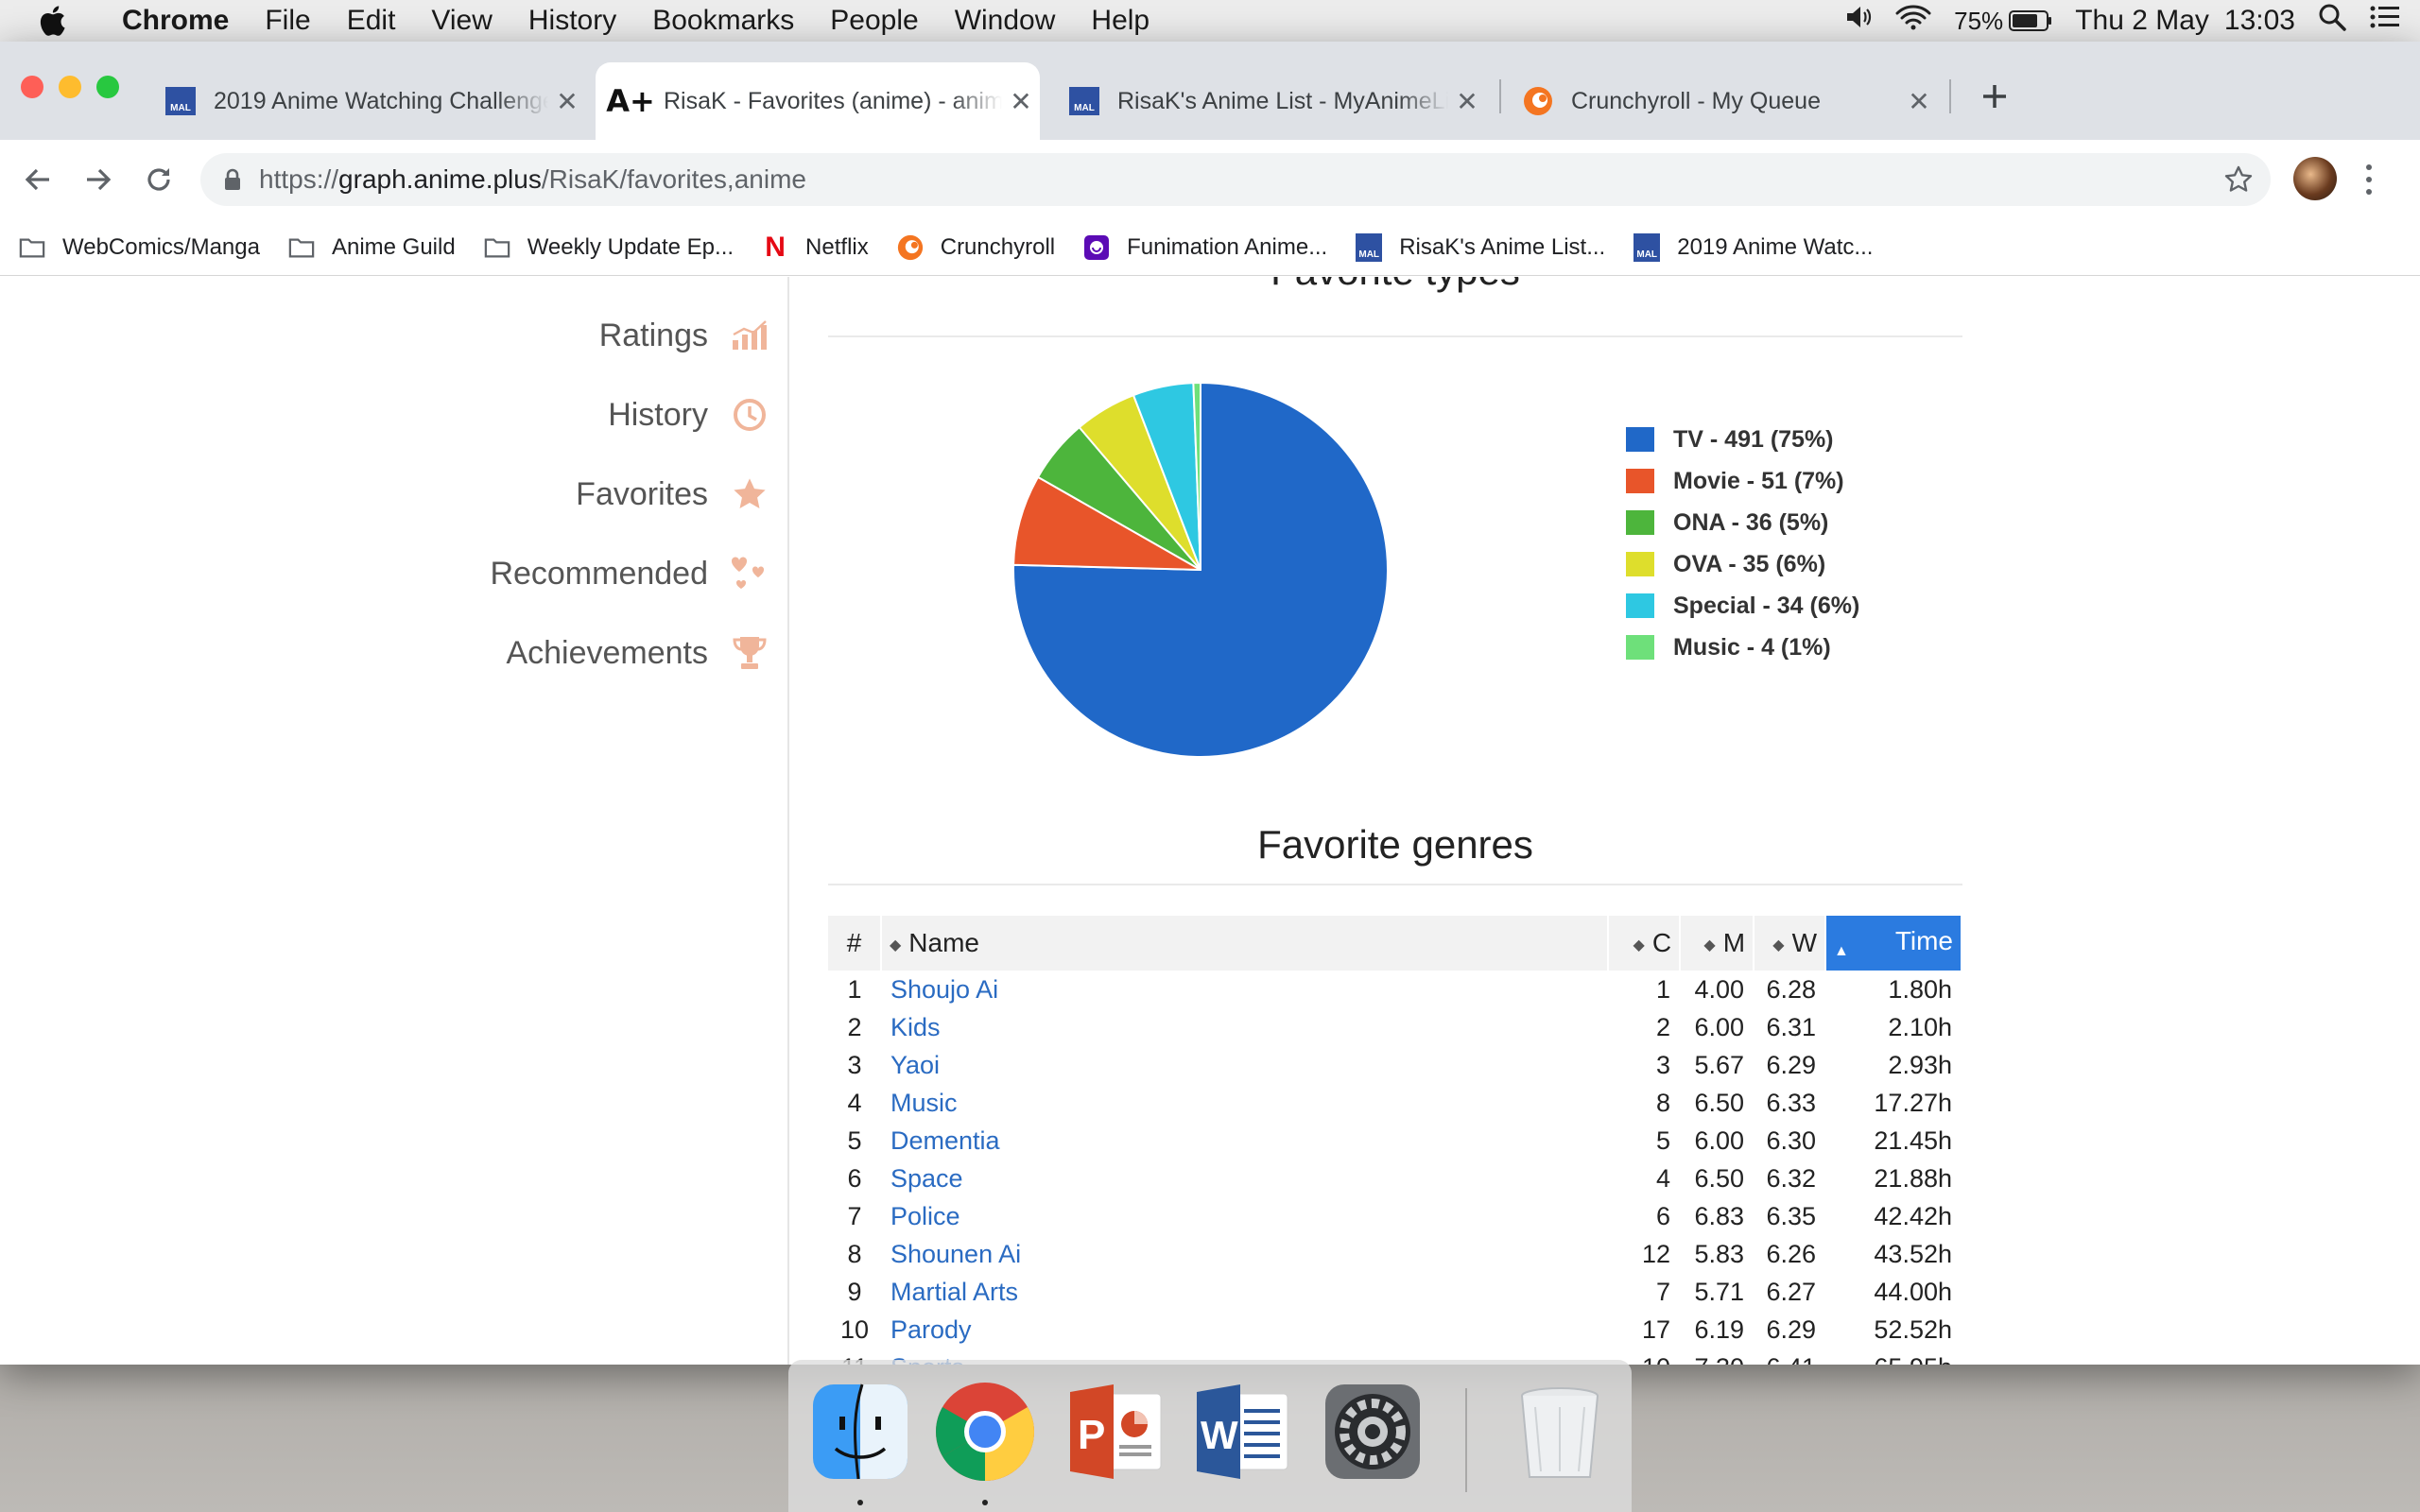 The height and width of the screenshot is (1512, 2420). I want to click on cell-mean: 6.83, so click(1719, 1215).